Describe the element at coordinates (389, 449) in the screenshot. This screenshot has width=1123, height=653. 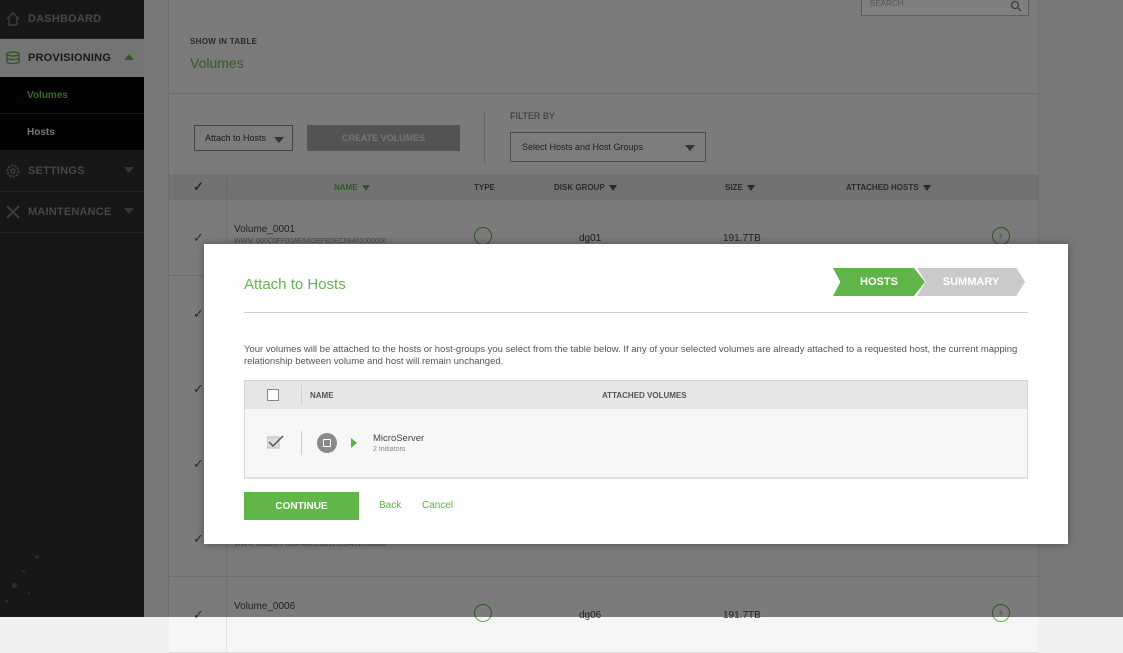
I see `host-initiators: 2 Initiators` at that location.